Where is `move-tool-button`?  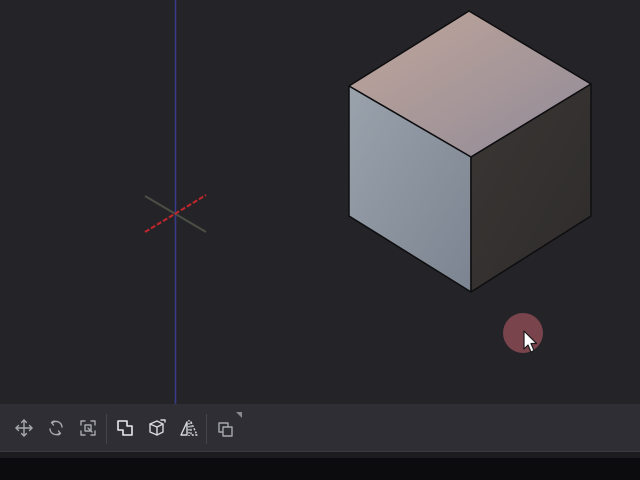
move-tool-button is located at coordinates (24, 428).